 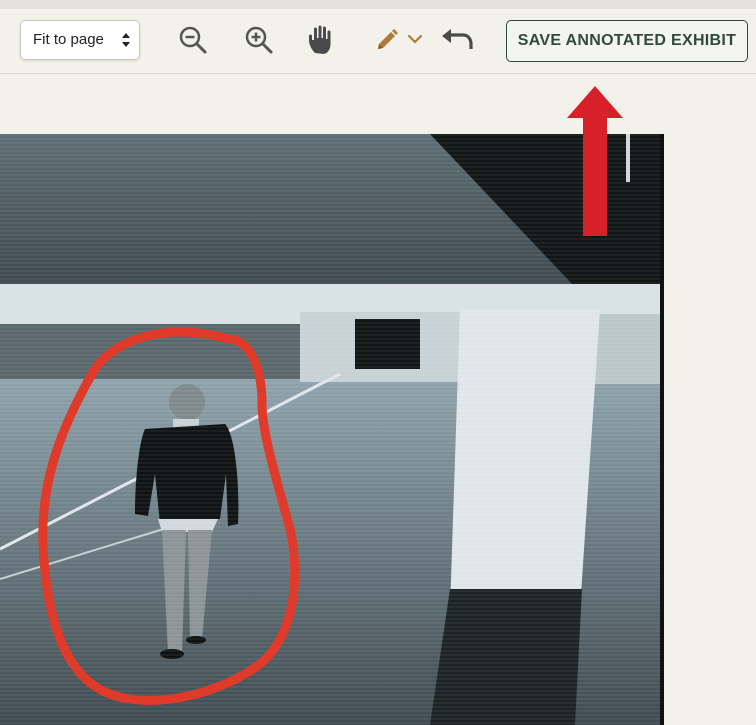 I want to click on pan-button, so click(x=322, y=40).